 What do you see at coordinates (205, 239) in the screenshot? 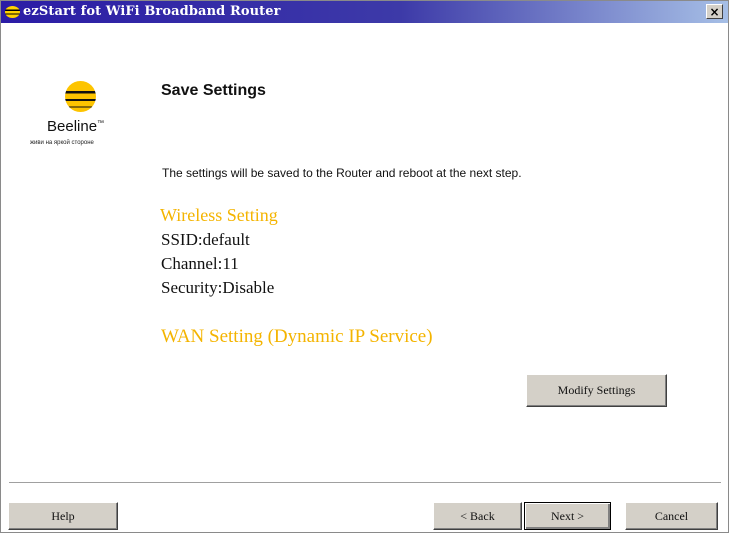
I see `ssid-value: SSID:default` at bounding box center [205, 239].